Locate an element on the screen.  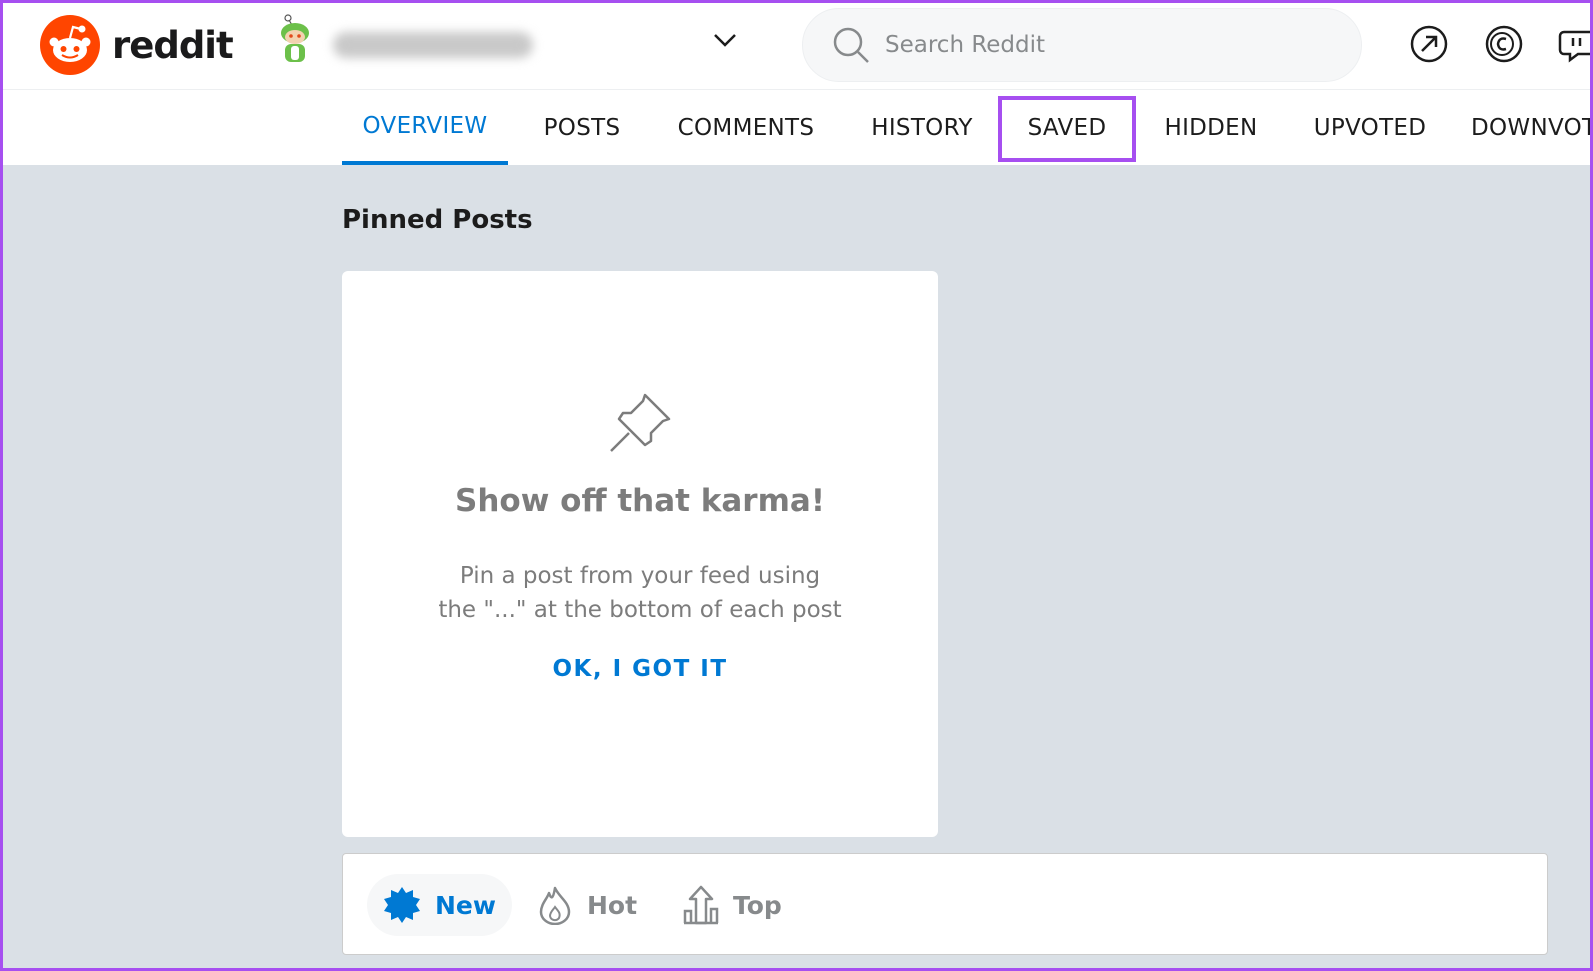
coins-icon is located at coordinates (1504, 44).